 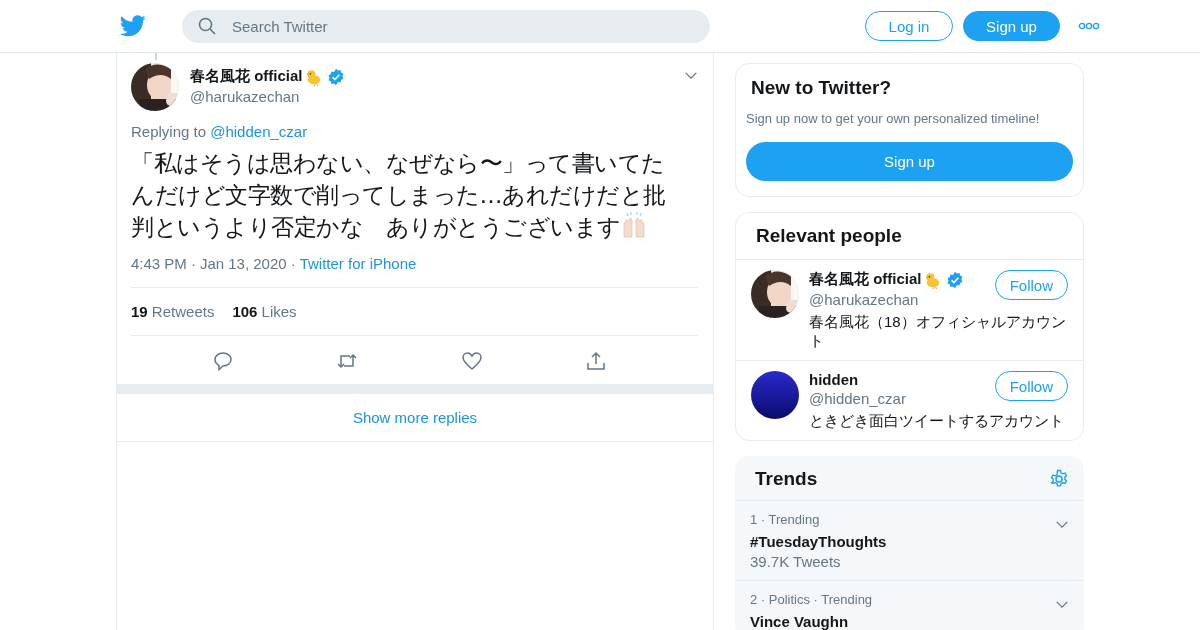 I want to click on card-text: Sign up now to get your own personalized timeline!, so click(x=893, y=118).